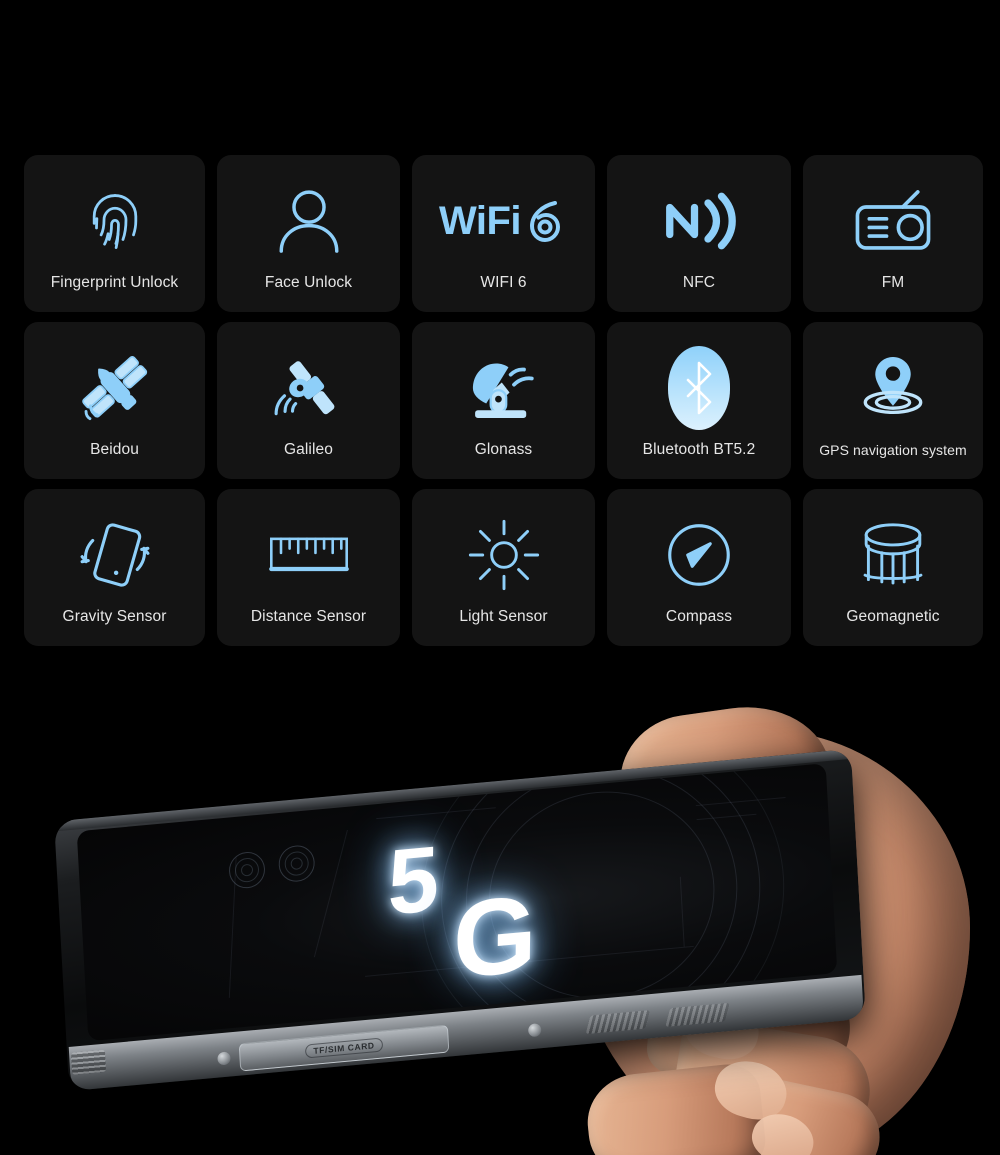  Describe the element at coordinates (89, 1062) in the screenshot. I see `side-grip-notch` at that location.